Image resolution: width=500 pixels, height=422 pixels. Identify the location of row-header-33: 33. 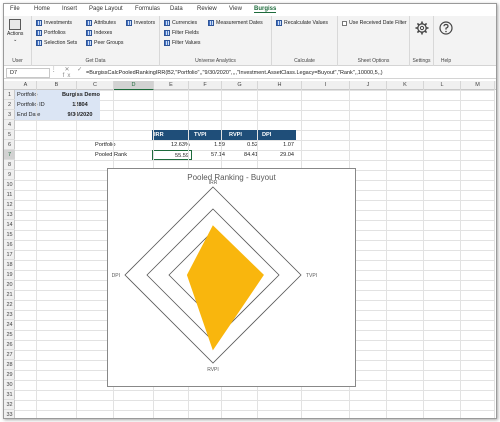
(9, 414).